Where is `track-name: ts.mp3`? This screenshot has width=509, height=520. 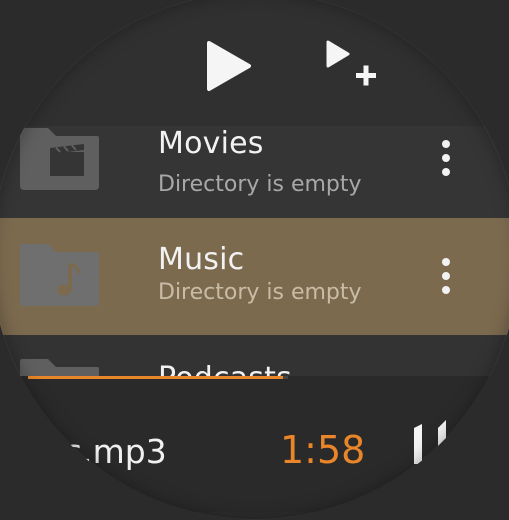
track-name: ts.mp3 is located at coordinates (109, 451).